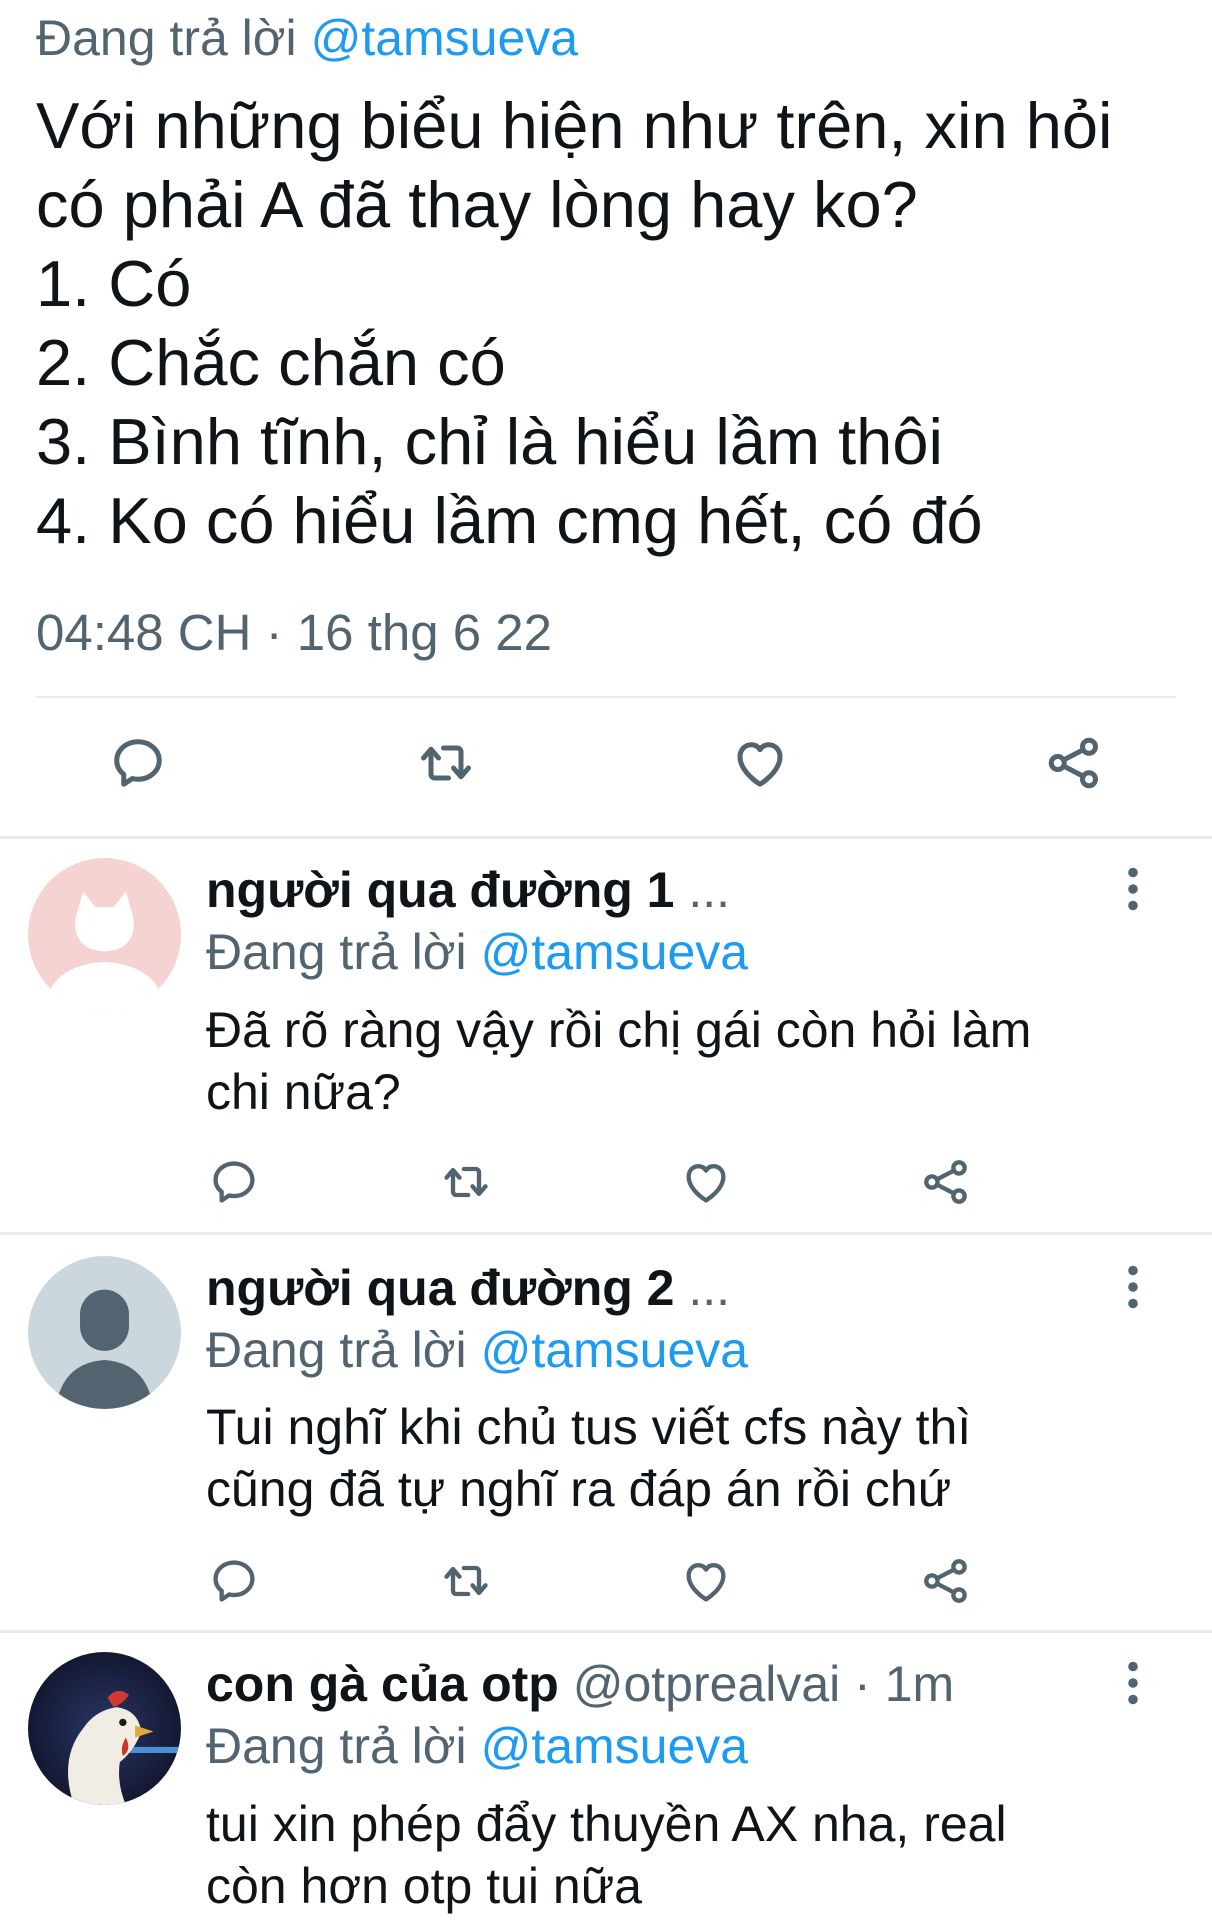 This screenshot has width=1212, height=1920. I want to click on tweet-line: 1. Có, so click(114, 283).